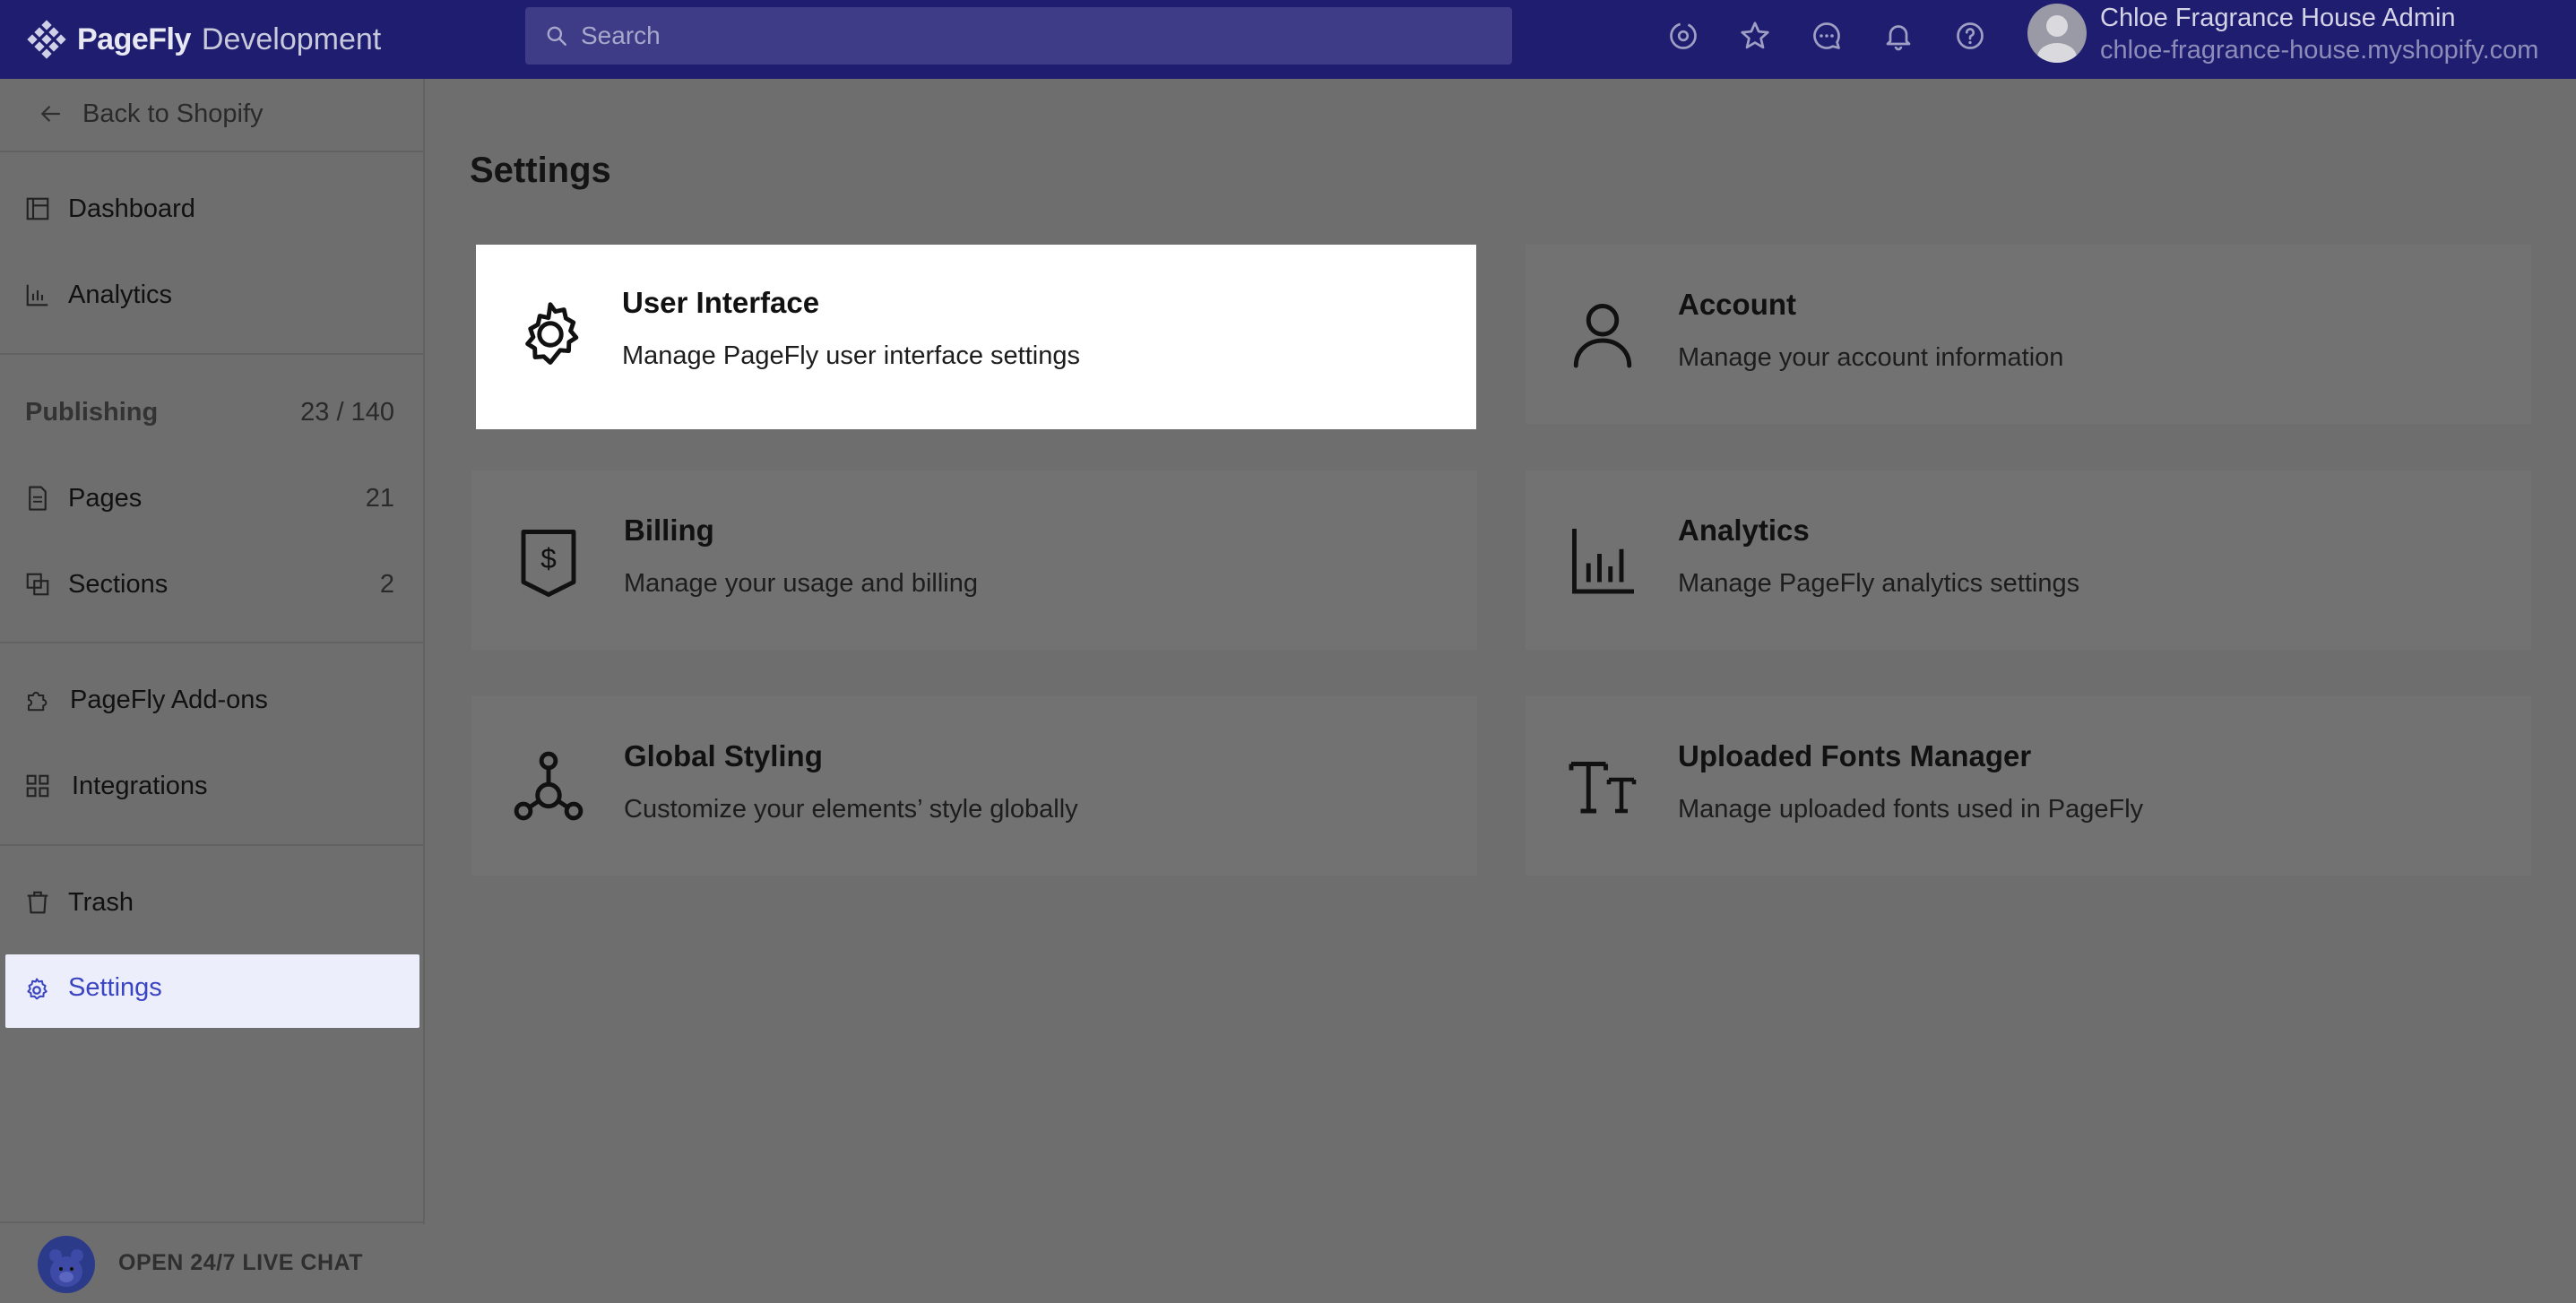  I want to click on sidebar-item-label: Trash, so click(101, 902).